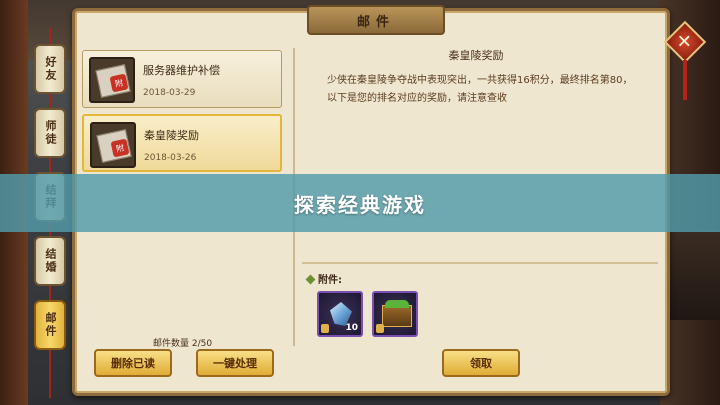  Describe the element at coordinates (685, 80) in the screenshot. I see `close-tassel` at that location.